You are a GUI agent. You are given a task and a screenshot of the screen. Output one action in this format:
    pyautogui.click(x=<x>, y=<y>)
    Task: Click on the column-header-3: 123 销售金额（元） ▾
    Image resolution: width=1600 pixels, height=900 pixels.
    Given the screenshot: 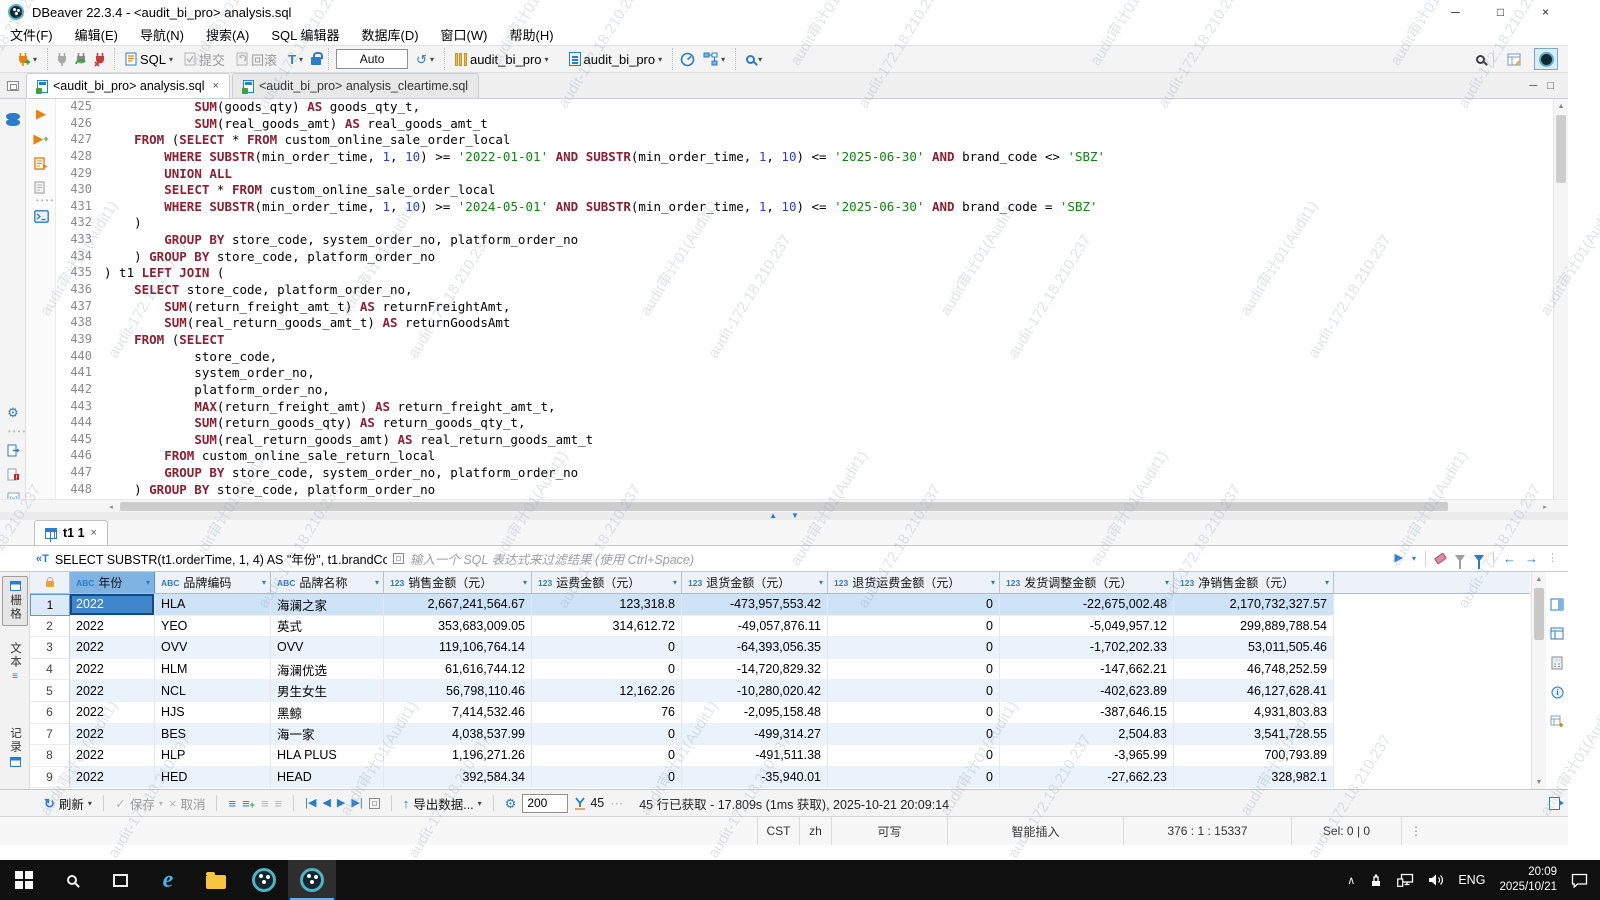 What is the action you would take?
    pyautogui.click(x=458, y=582)
    